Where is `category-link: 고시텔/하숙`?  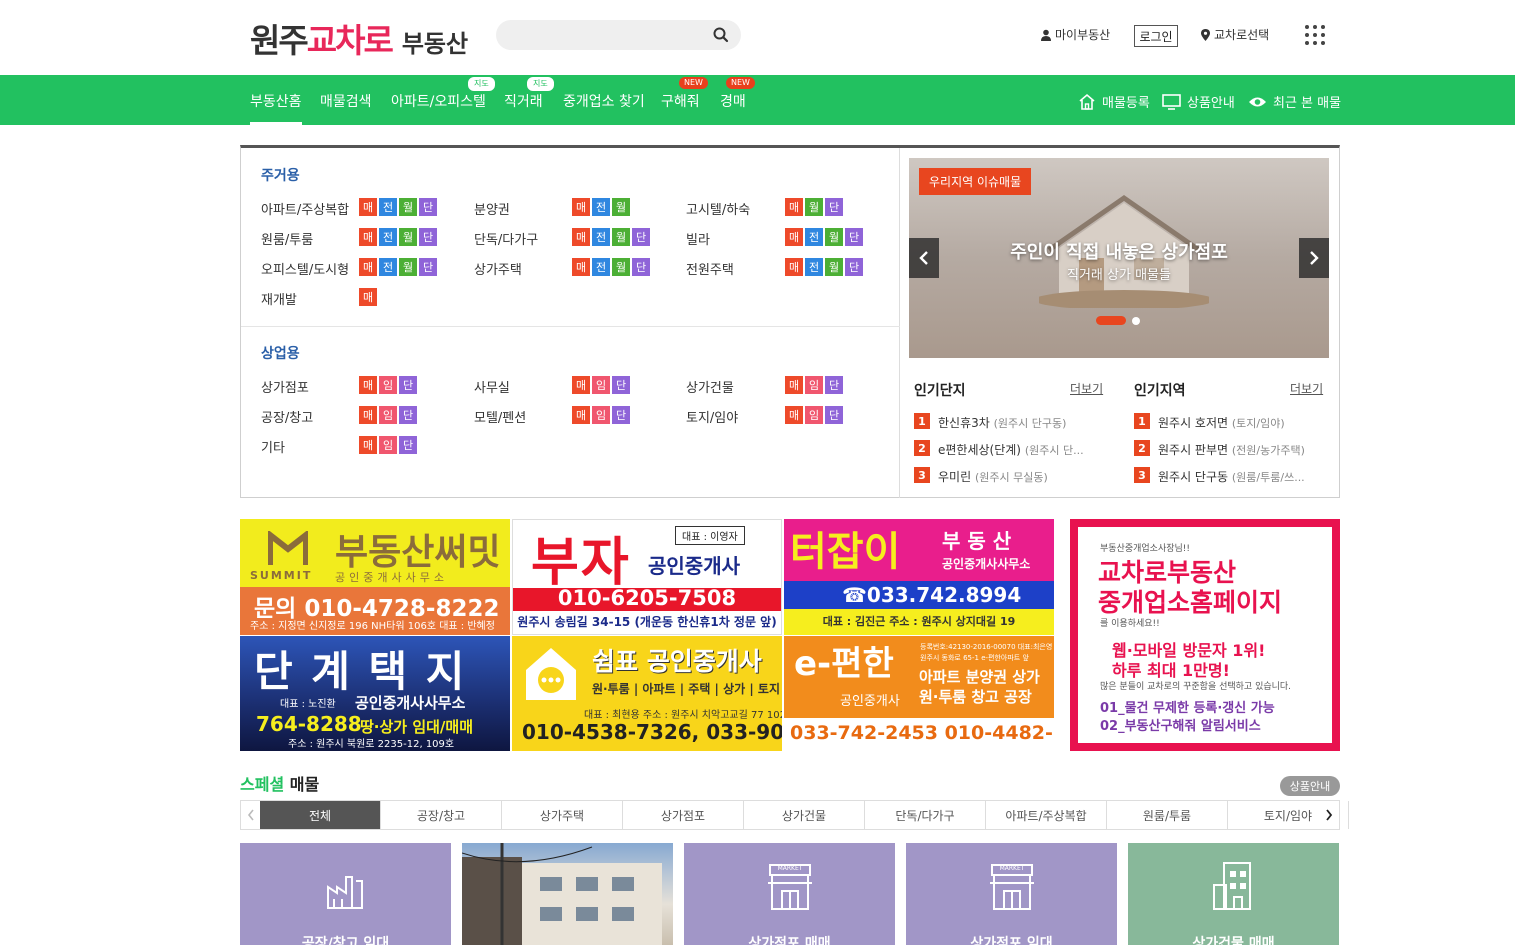 category-link: 고시텔/하숙 is located at coordinates (718, 208).